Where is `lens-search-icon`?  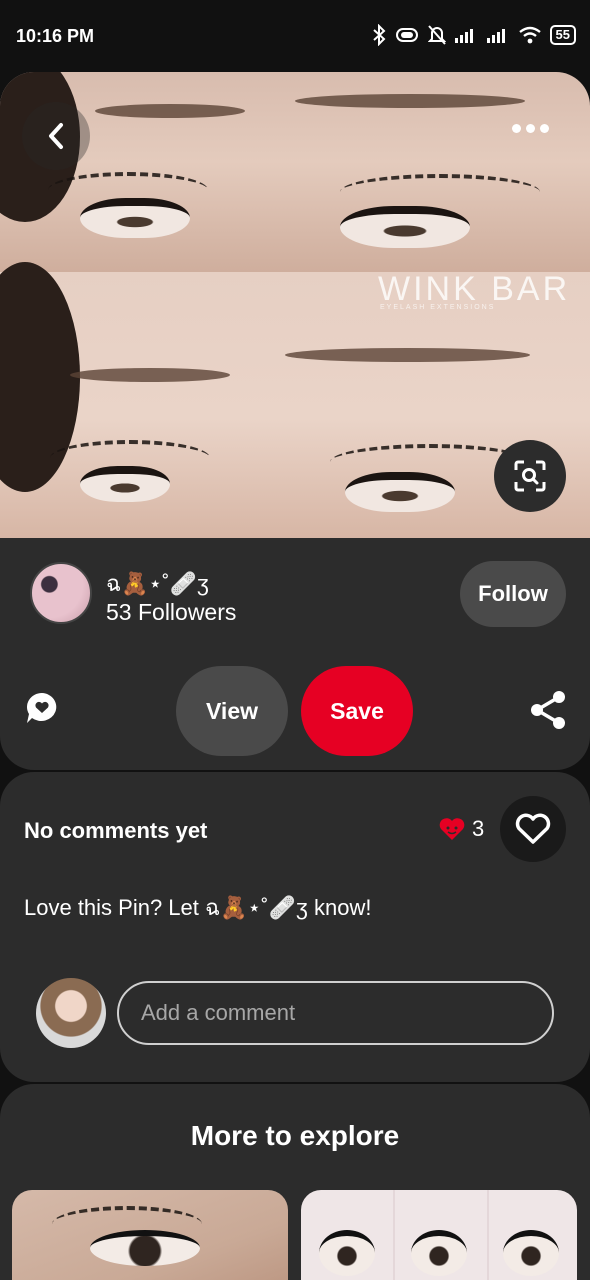 lens-search-icon is located at coordinates (530, 476).